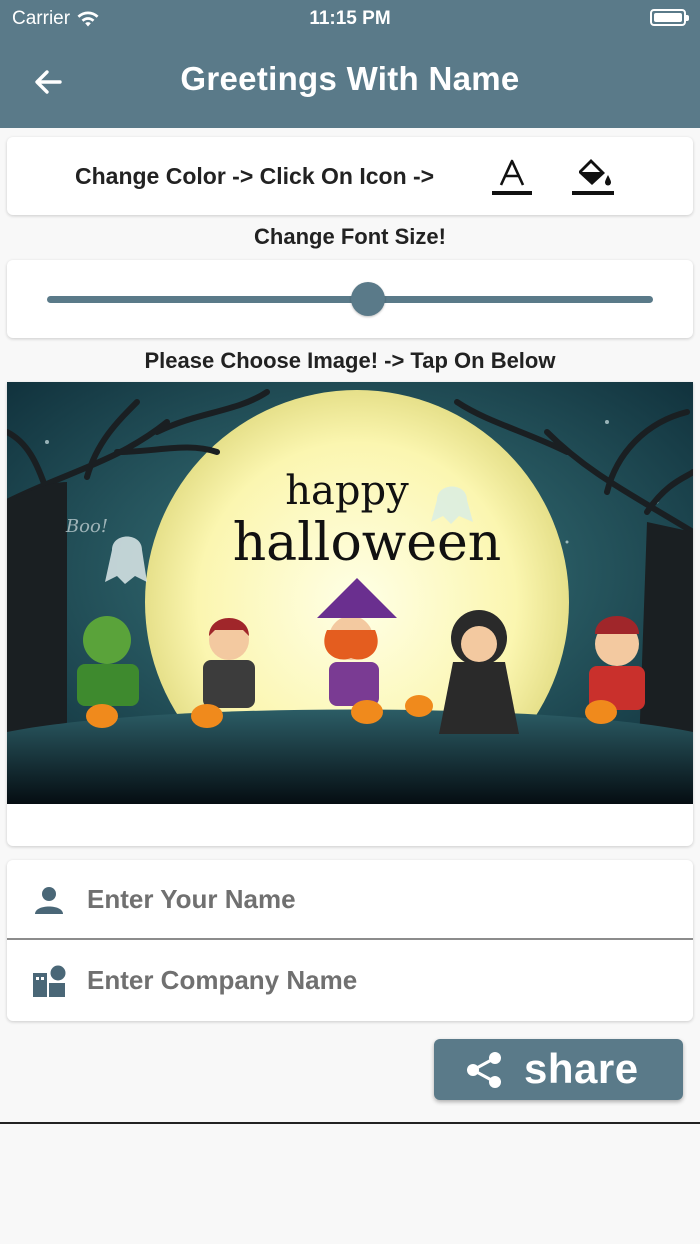 The image size is (700, 1244). Describe the element at coordinates (367, 543) in the screenshot. I see `image-text-halloween: halloween` at that location.